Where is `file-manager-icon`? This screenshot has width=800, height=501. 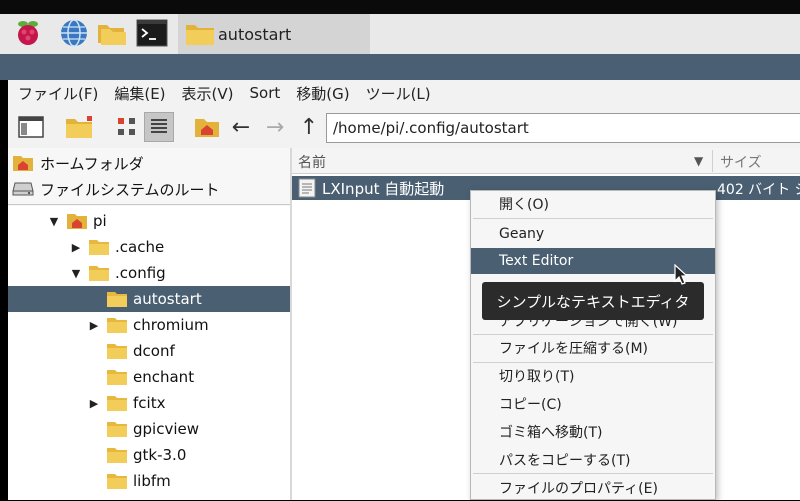
file-manager-icon is located at coordinates (112, 33).